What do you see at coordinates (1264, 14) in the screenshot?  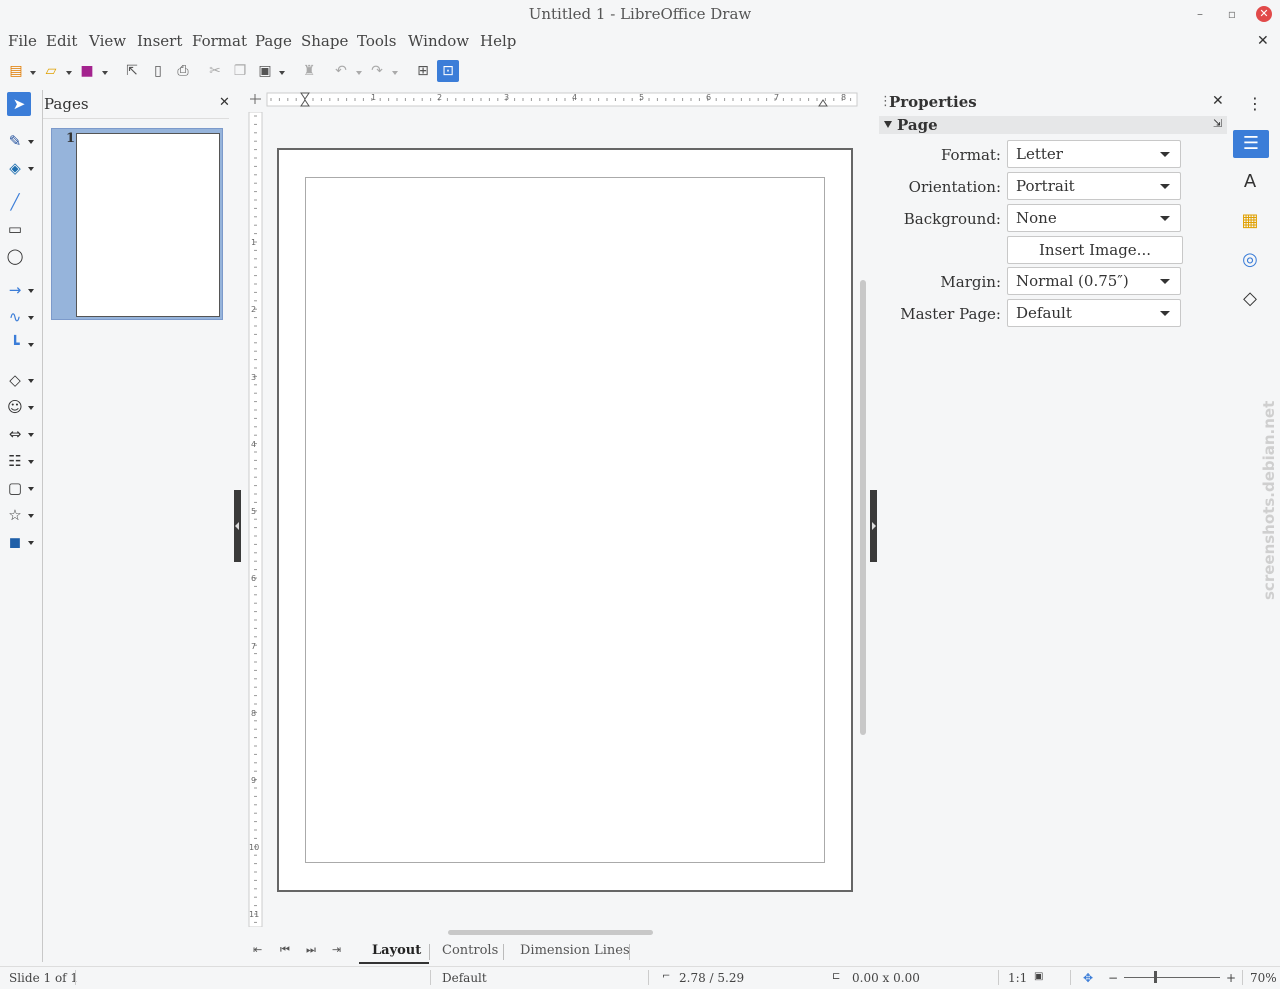 I see `close-window-button: ✕` at bounding box center [1264, 14].